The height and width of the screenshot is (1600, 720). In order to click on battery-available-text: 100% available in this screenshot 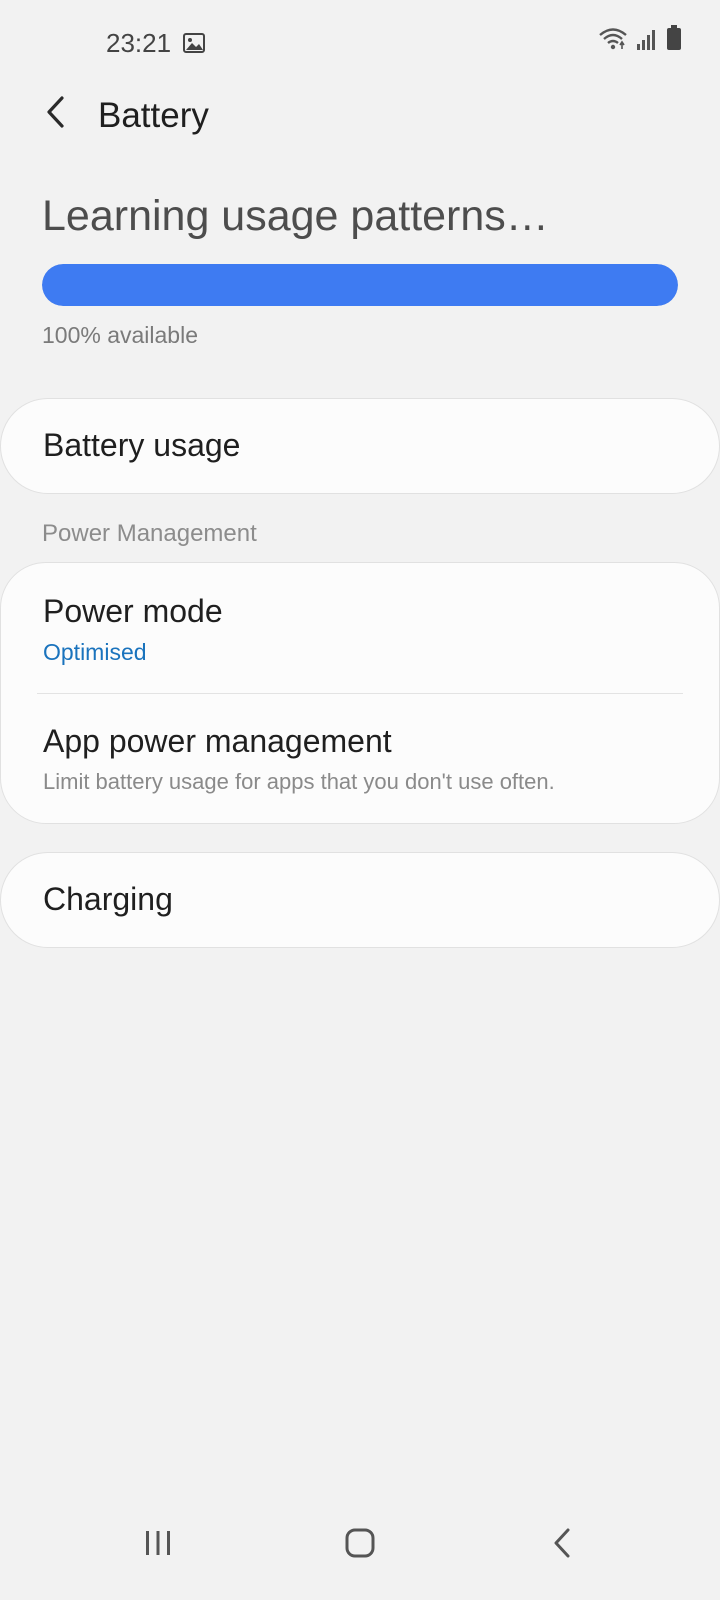, I will do `click(120, 335)`.